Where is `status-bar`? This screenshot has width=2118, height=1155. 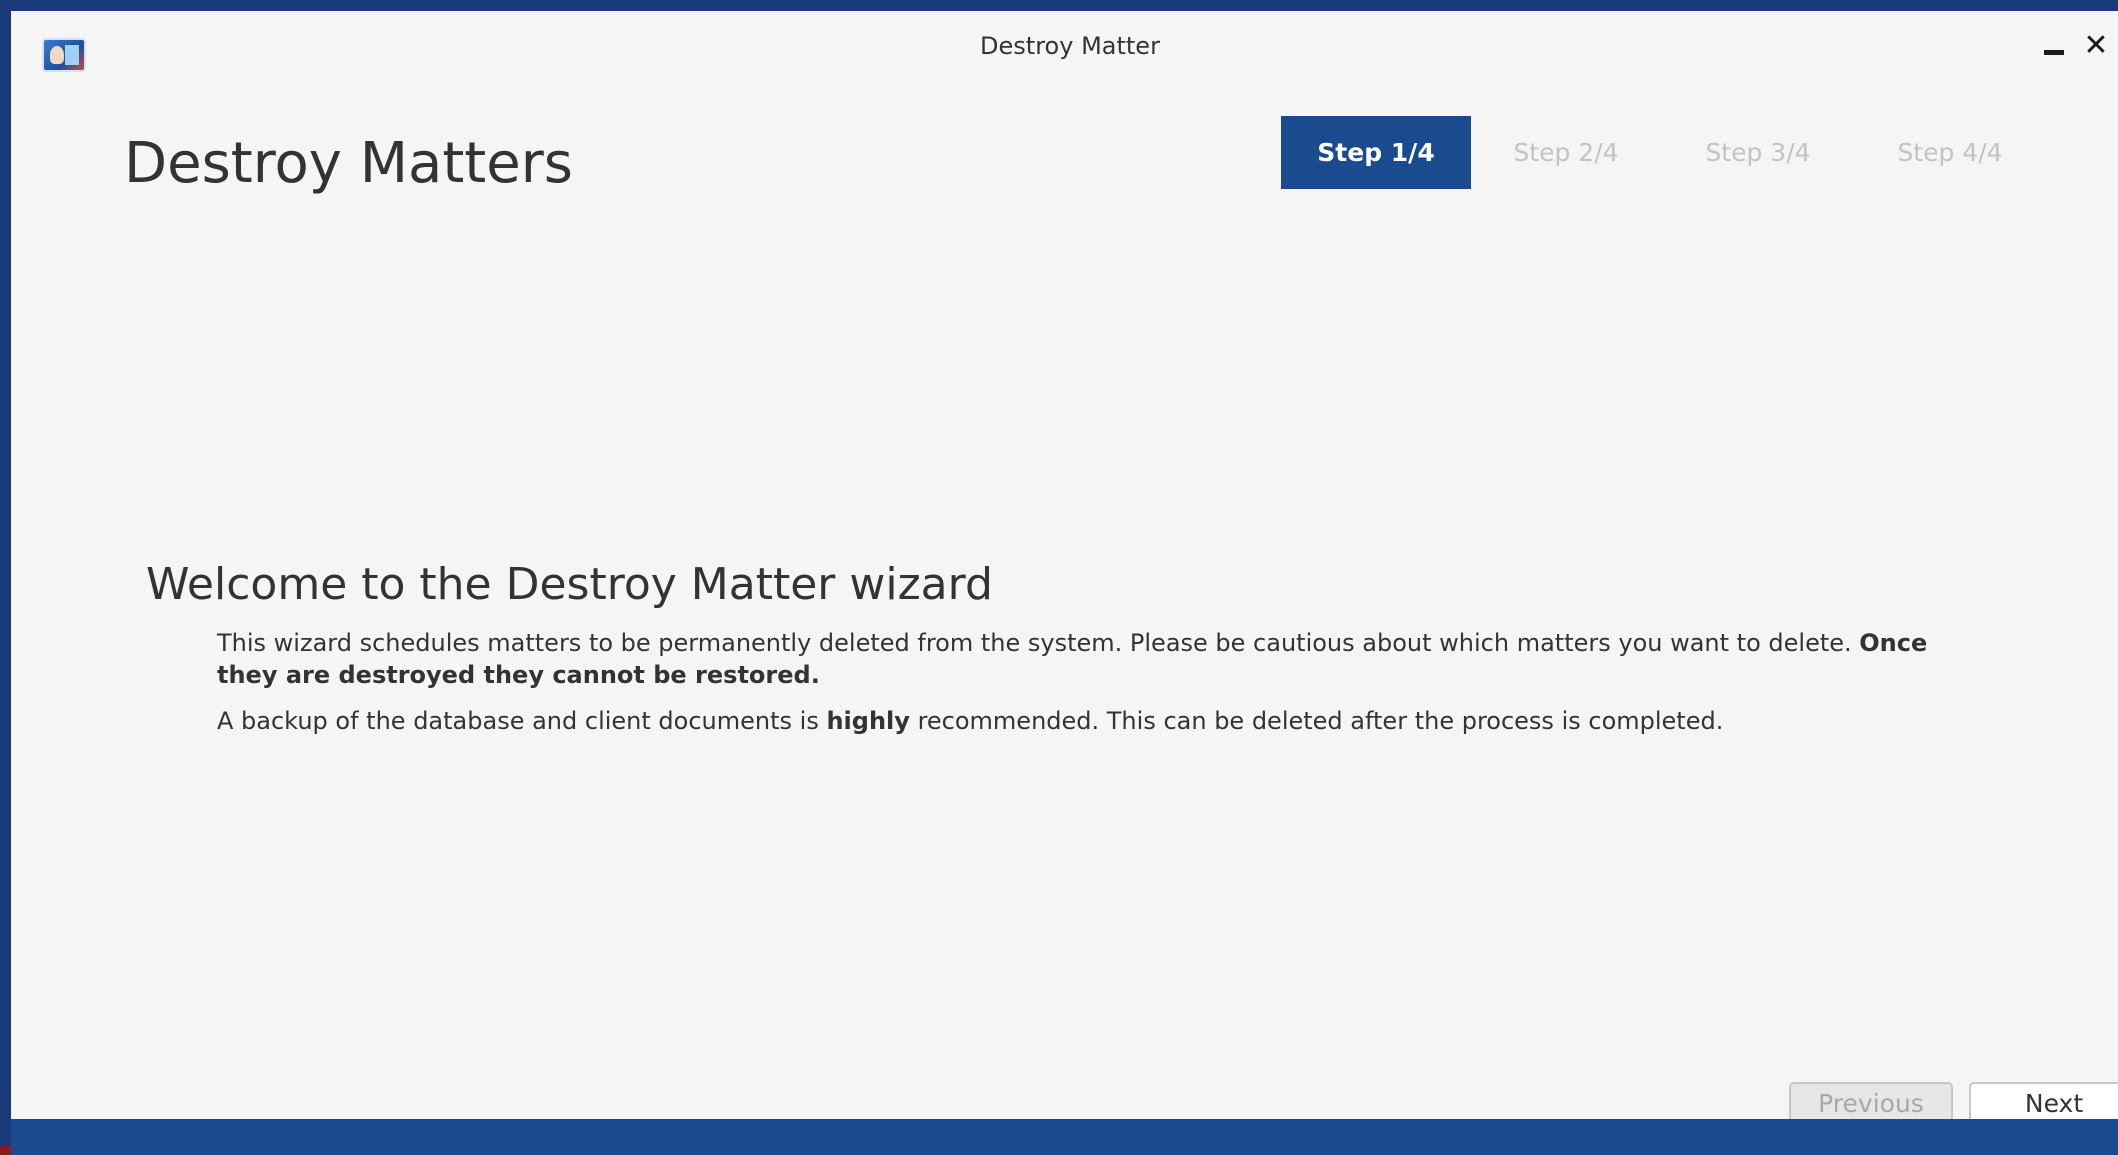 status-bar is located at coordinates (1064, 1137).